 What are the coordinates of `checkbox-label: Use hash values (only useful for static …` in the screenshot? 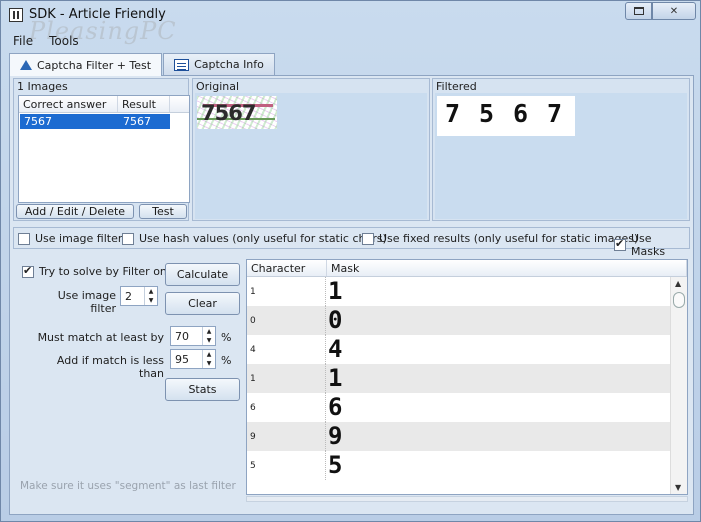 It's located at (263, 238).